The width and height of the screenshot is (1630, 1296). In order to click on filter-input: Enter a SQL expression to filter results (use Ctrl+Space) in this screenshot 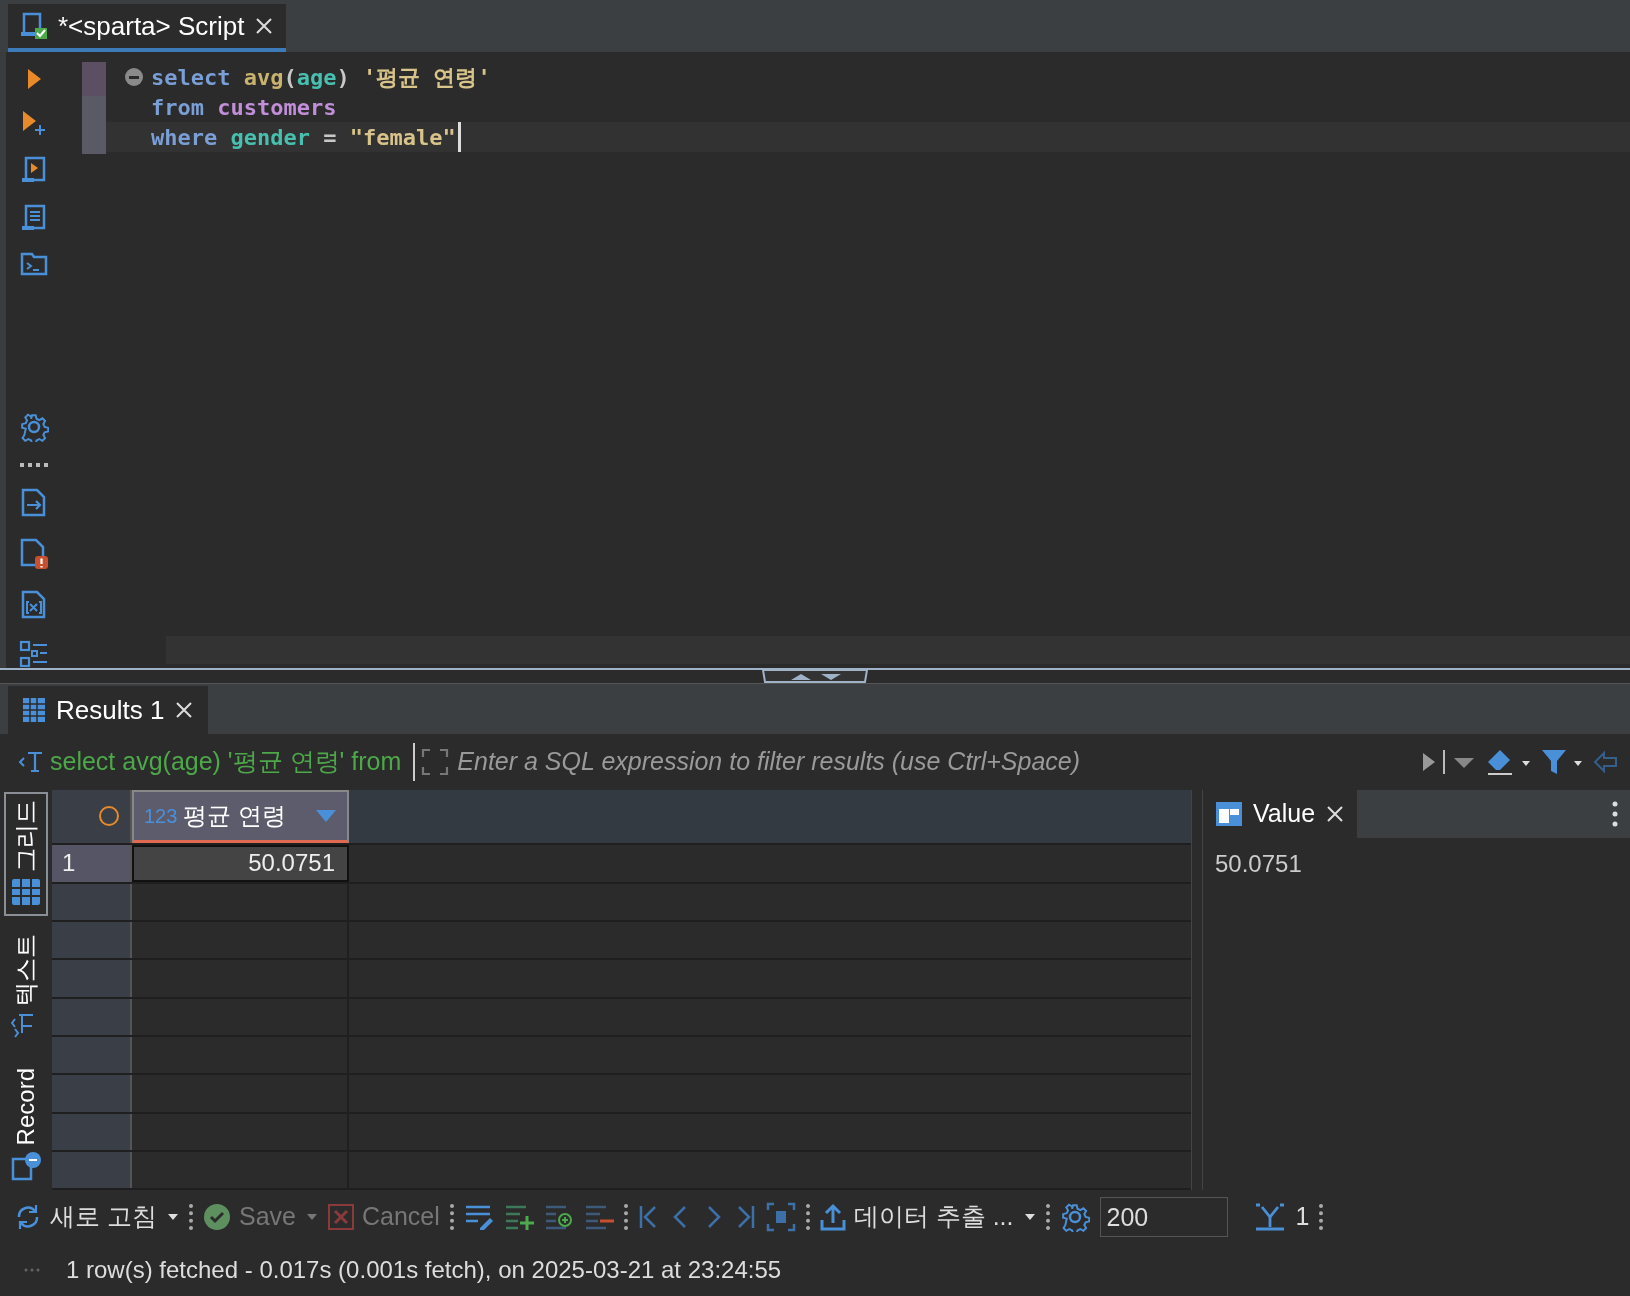, I will do `click(935, 762)`.